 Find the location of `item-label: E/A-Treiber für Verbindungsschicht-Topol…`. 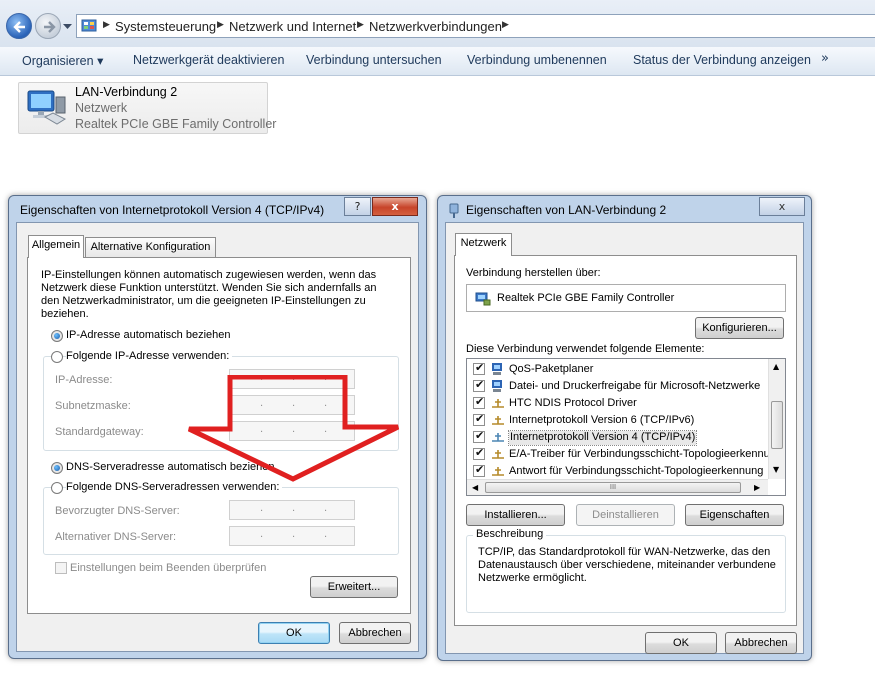

item-label: E/A-Treiber für Verbindungsschicht-Topol… is located at coordinates (645, 454).